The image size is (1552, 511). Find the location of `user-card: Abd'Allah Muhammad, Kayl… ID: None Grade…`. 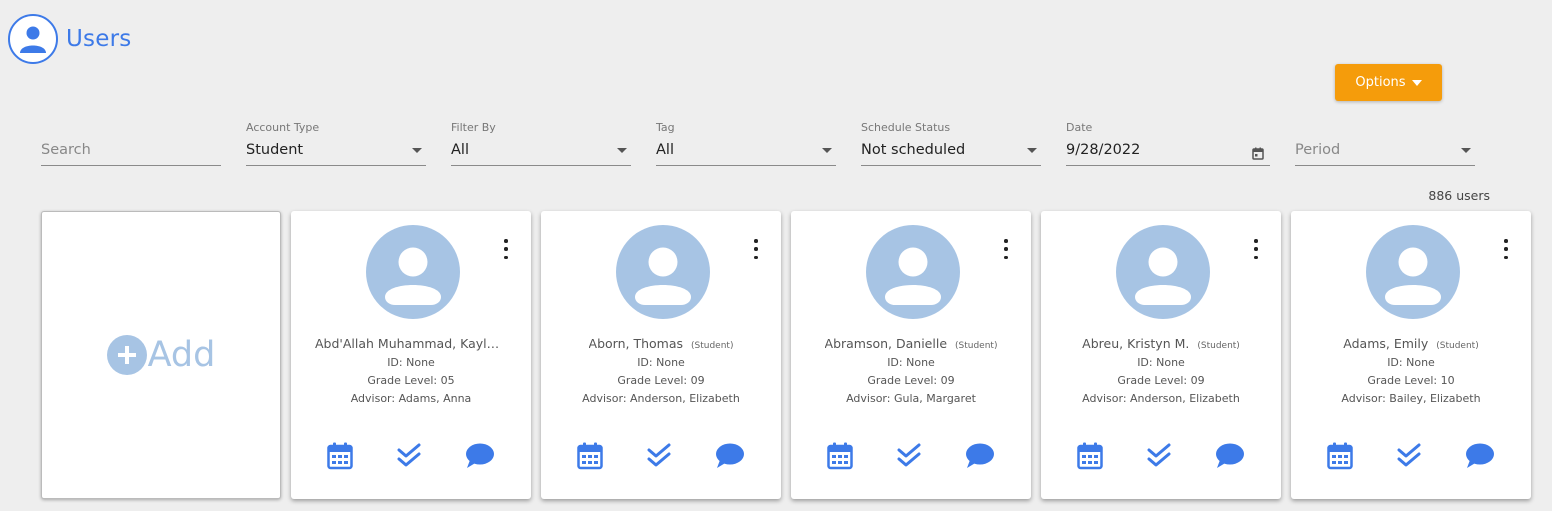

user-card: Abd'Allah Muhammad, Kayl… ID: None Grade… is located at coordinates (411, 355).